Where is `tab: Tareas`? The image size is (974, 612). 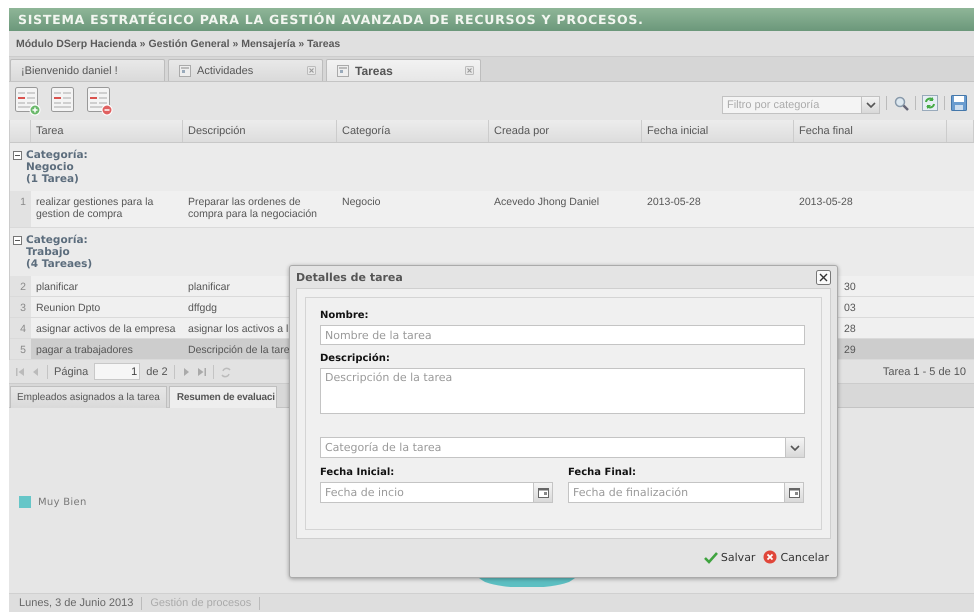
tab: Tareas is located at coordinates (403, 70).